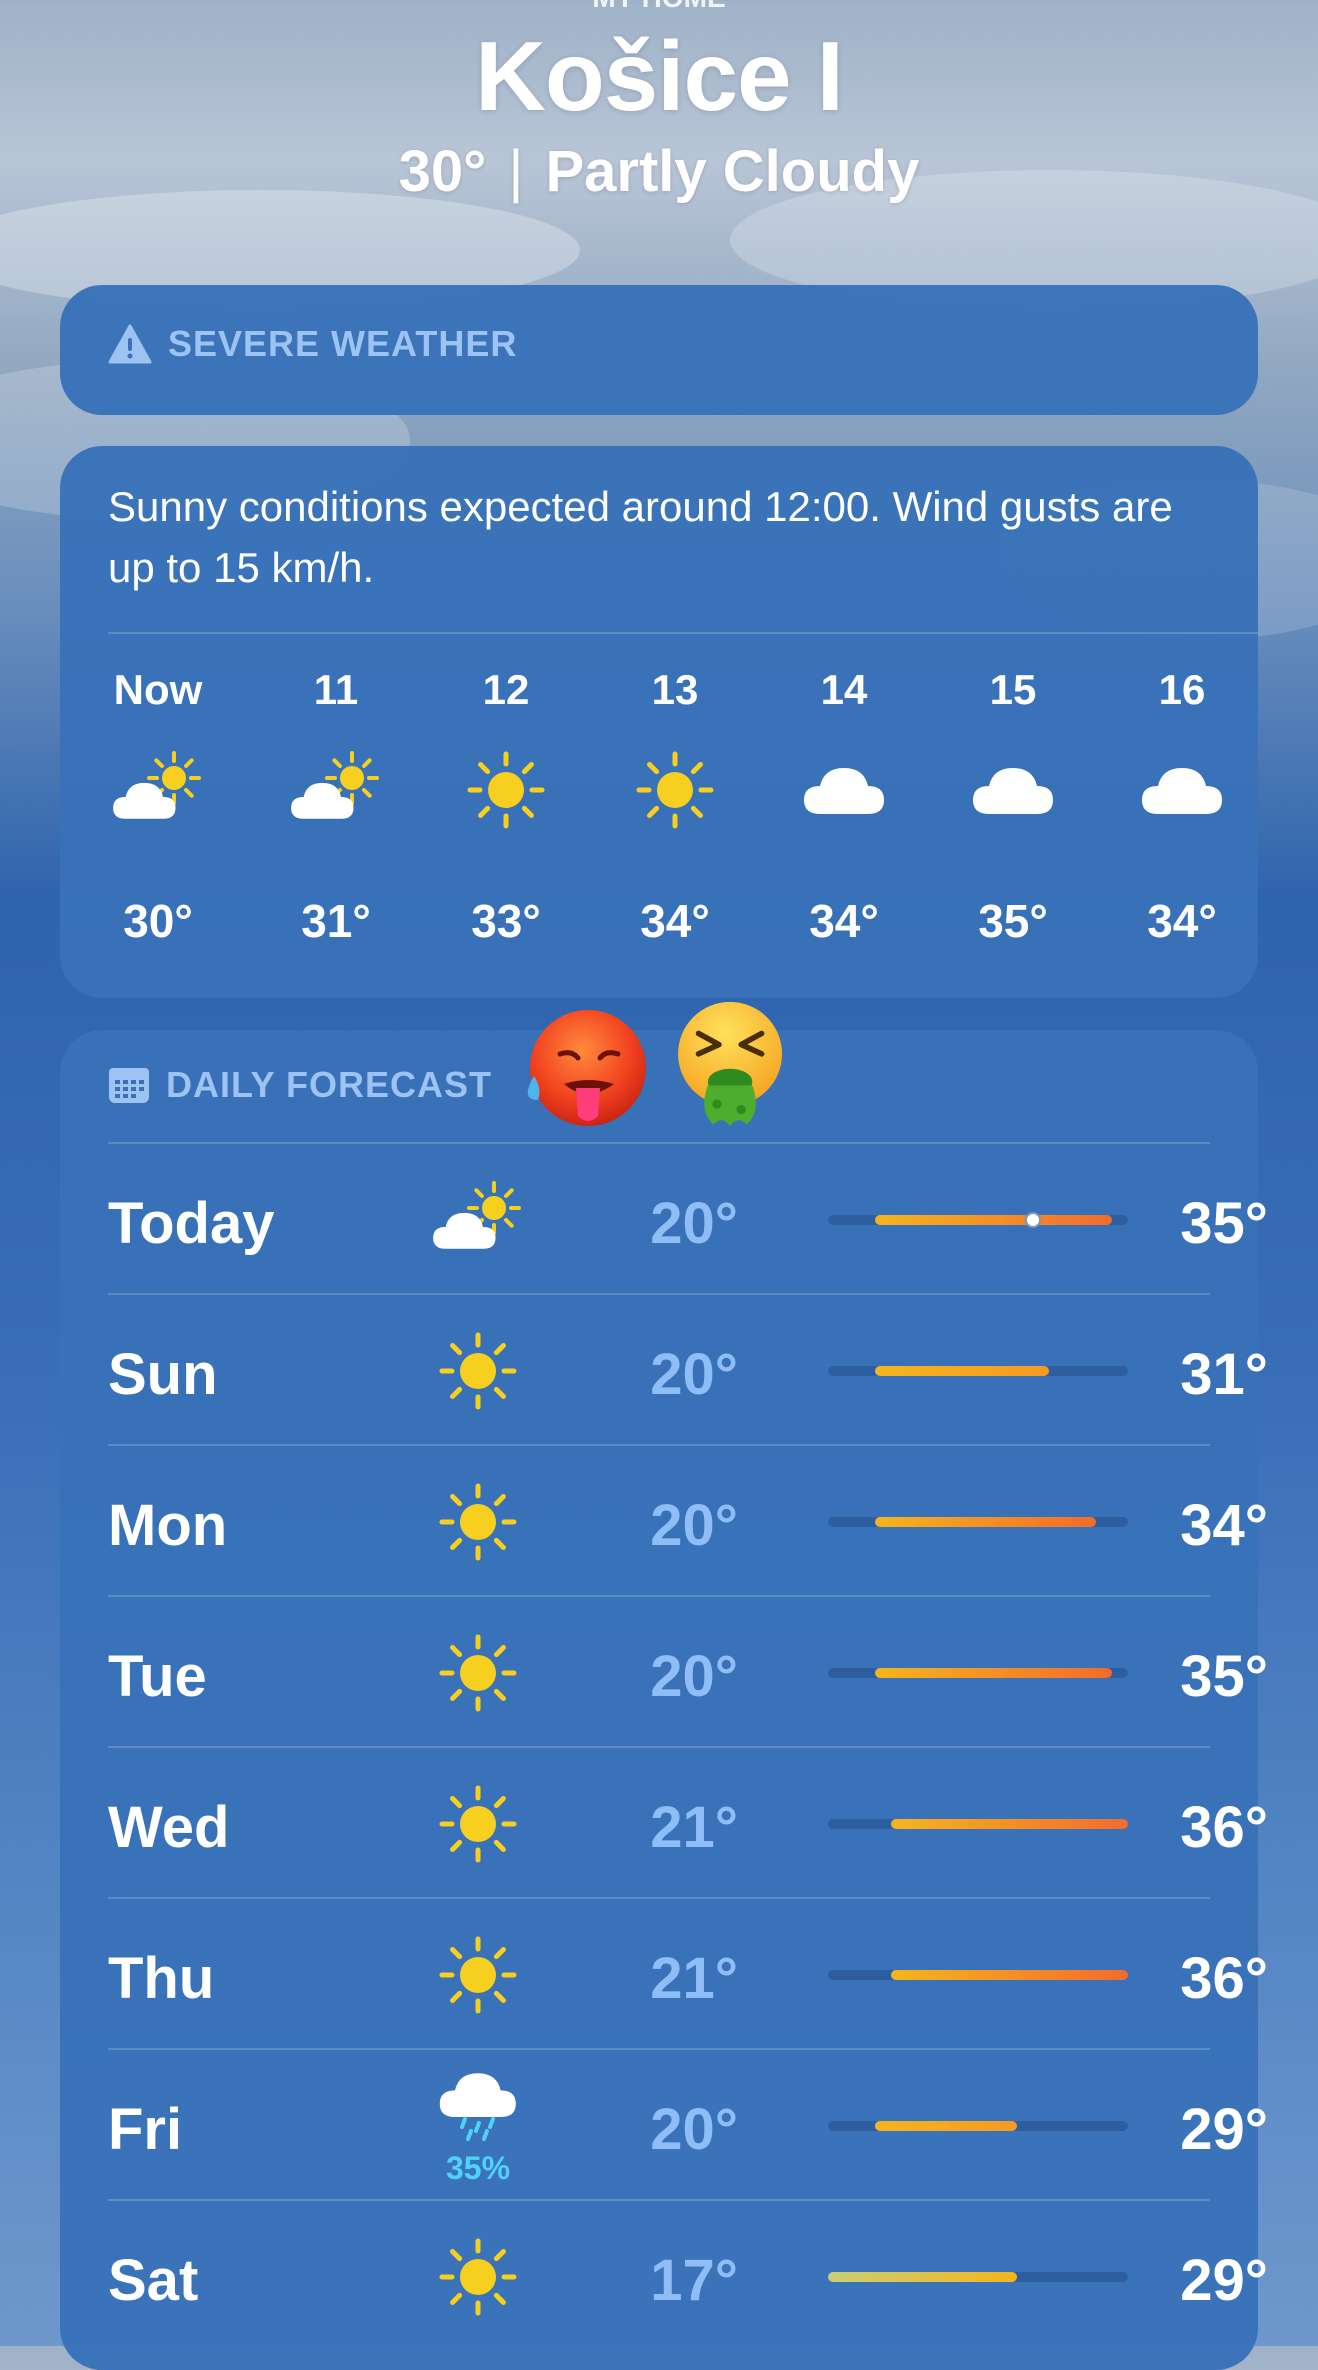 Image resolution: width=1318 pixels, height=2370 pixels. What do you see at coordinates (683, 633) in the screenshot?
I see `summary-divider` at bounding box center [683, 633].